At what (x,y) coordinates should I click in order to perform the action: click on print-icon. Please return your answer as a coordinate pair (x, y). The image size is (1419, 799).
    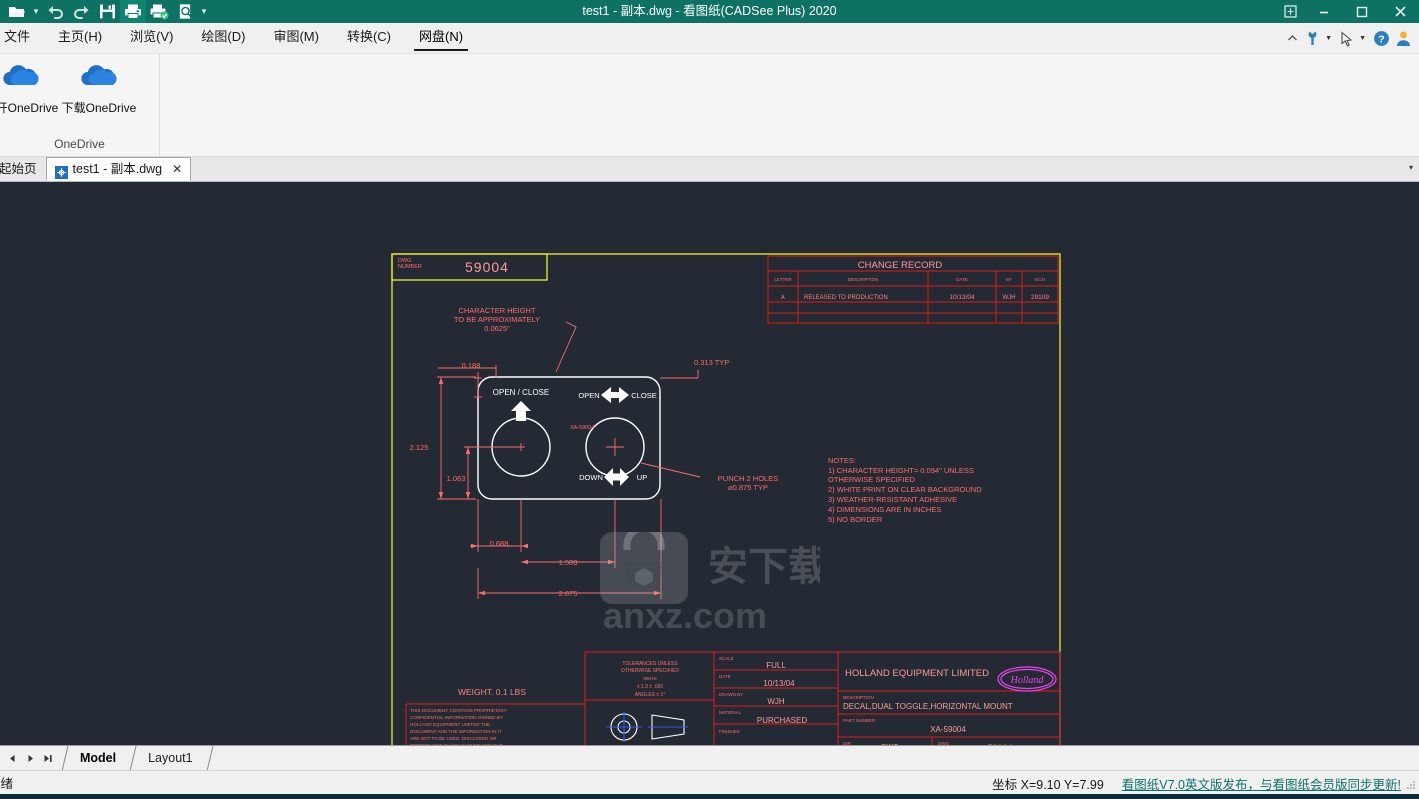
    Looking at the image, I should click on (133, 11).